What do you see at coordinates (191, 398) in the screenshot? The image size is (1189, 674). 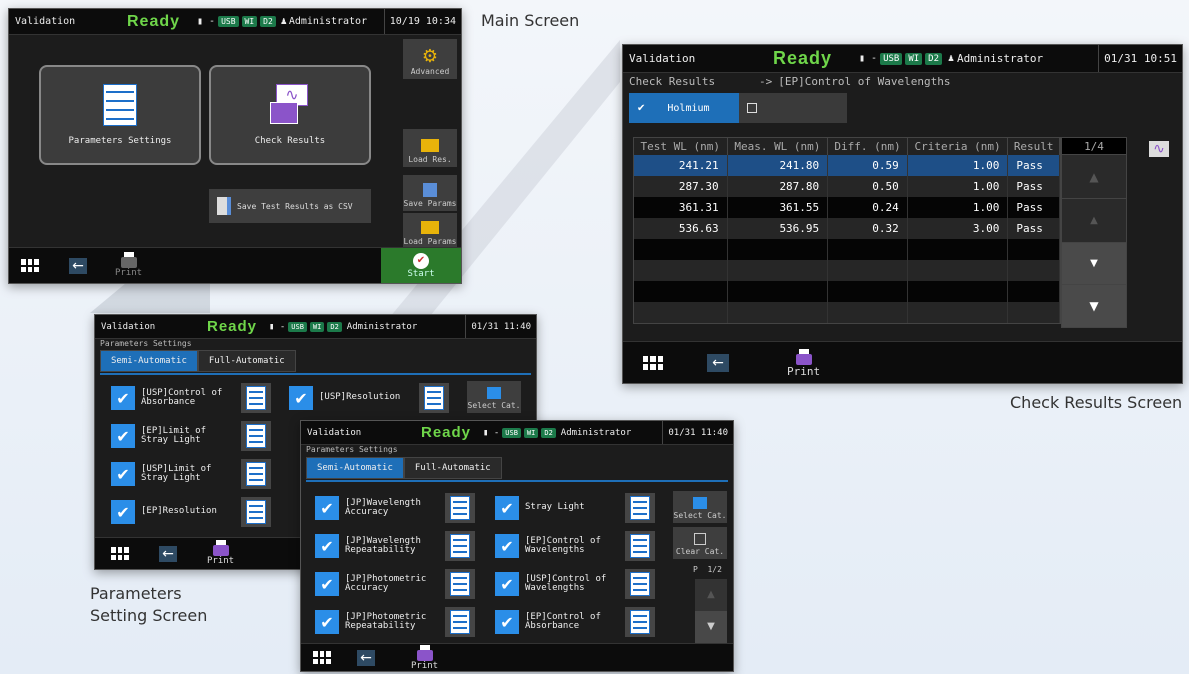 I see `param-item: ✔ [USP]Control of Absorbance` at bounding box center [191, 398].